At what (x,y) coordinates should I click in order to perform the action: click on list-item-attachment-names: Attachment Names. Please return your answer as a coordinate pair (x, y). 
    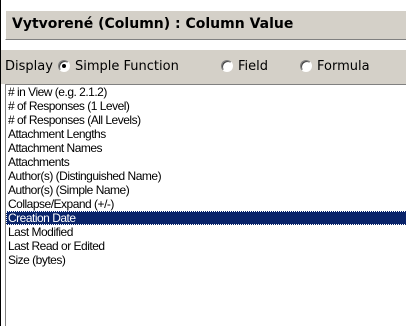
    Looking at the image, I should click on (206, 148).